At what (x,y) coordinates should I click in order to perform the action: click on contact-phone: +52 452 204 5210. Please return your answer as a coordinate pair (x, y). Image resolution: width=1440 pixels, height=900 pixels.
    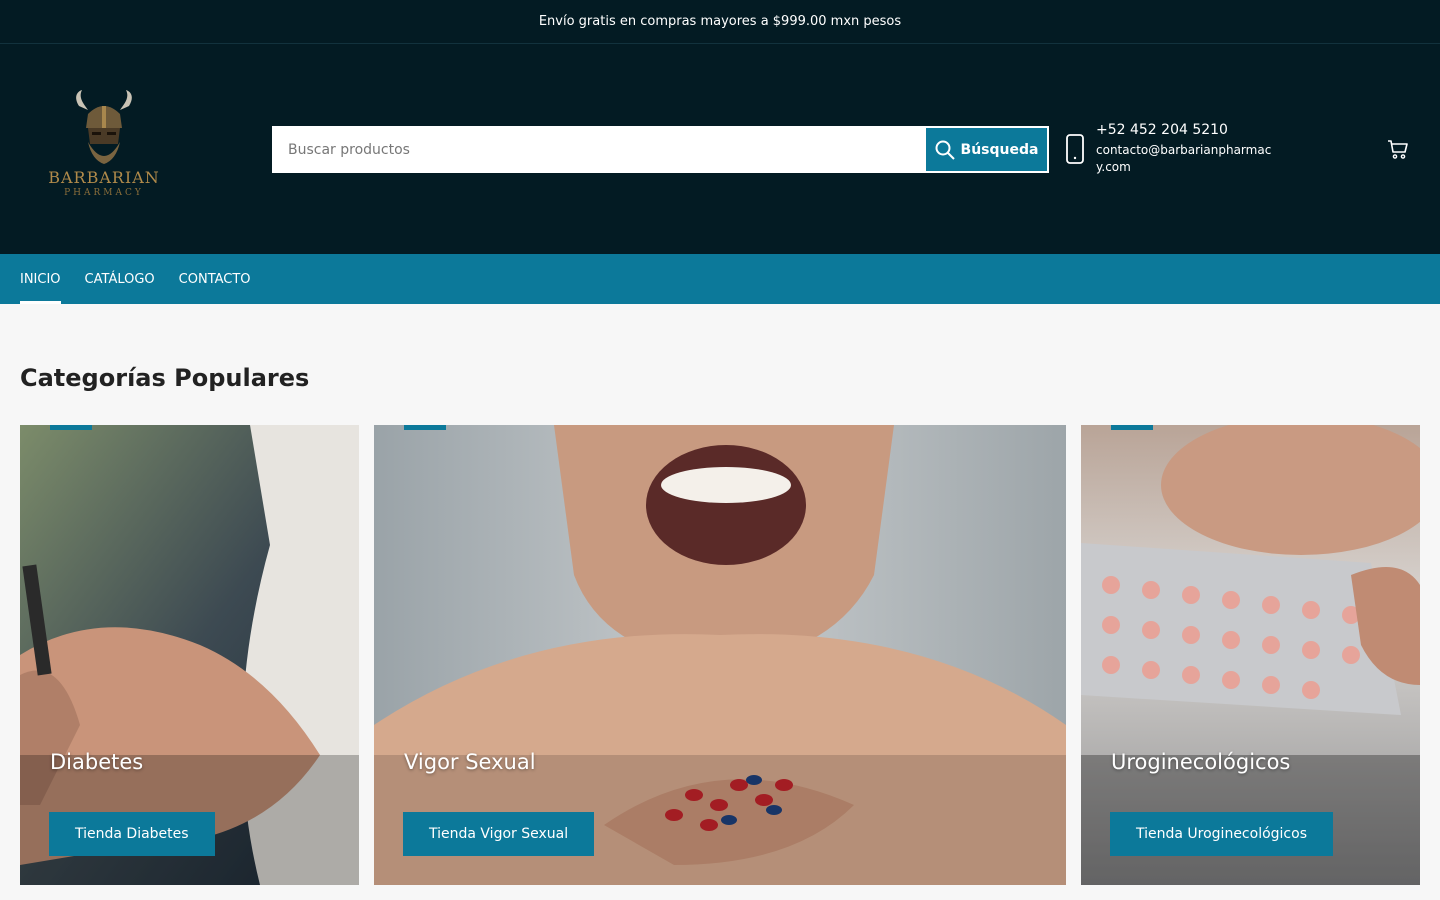
    Looking at the image, I should click on (1162, 130).